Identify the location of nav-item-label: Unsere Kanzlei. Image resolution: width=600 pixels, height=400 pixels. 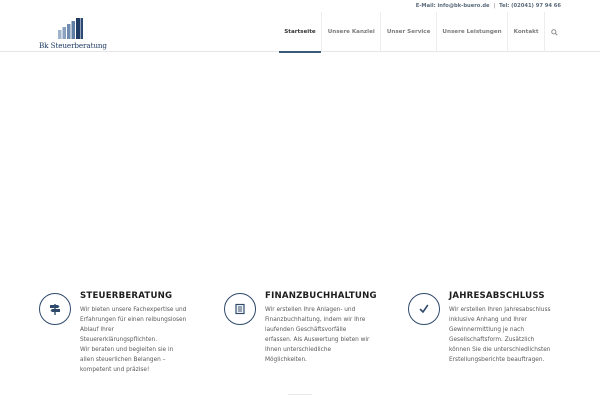
(351, 32).